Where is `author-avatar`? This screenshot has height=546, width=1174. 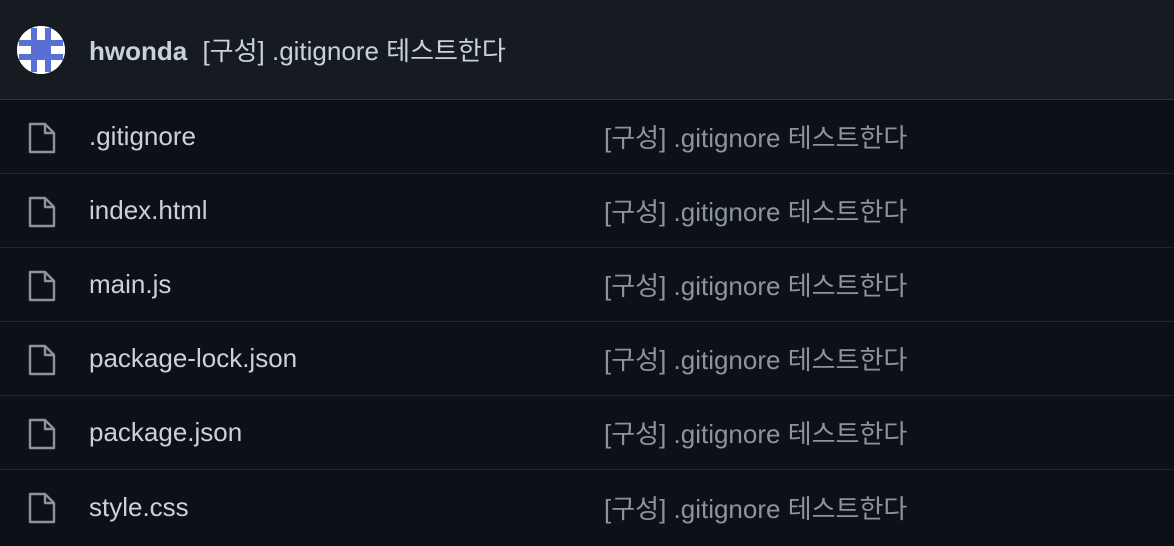 author-avatar is located at coordinates (41, 49).